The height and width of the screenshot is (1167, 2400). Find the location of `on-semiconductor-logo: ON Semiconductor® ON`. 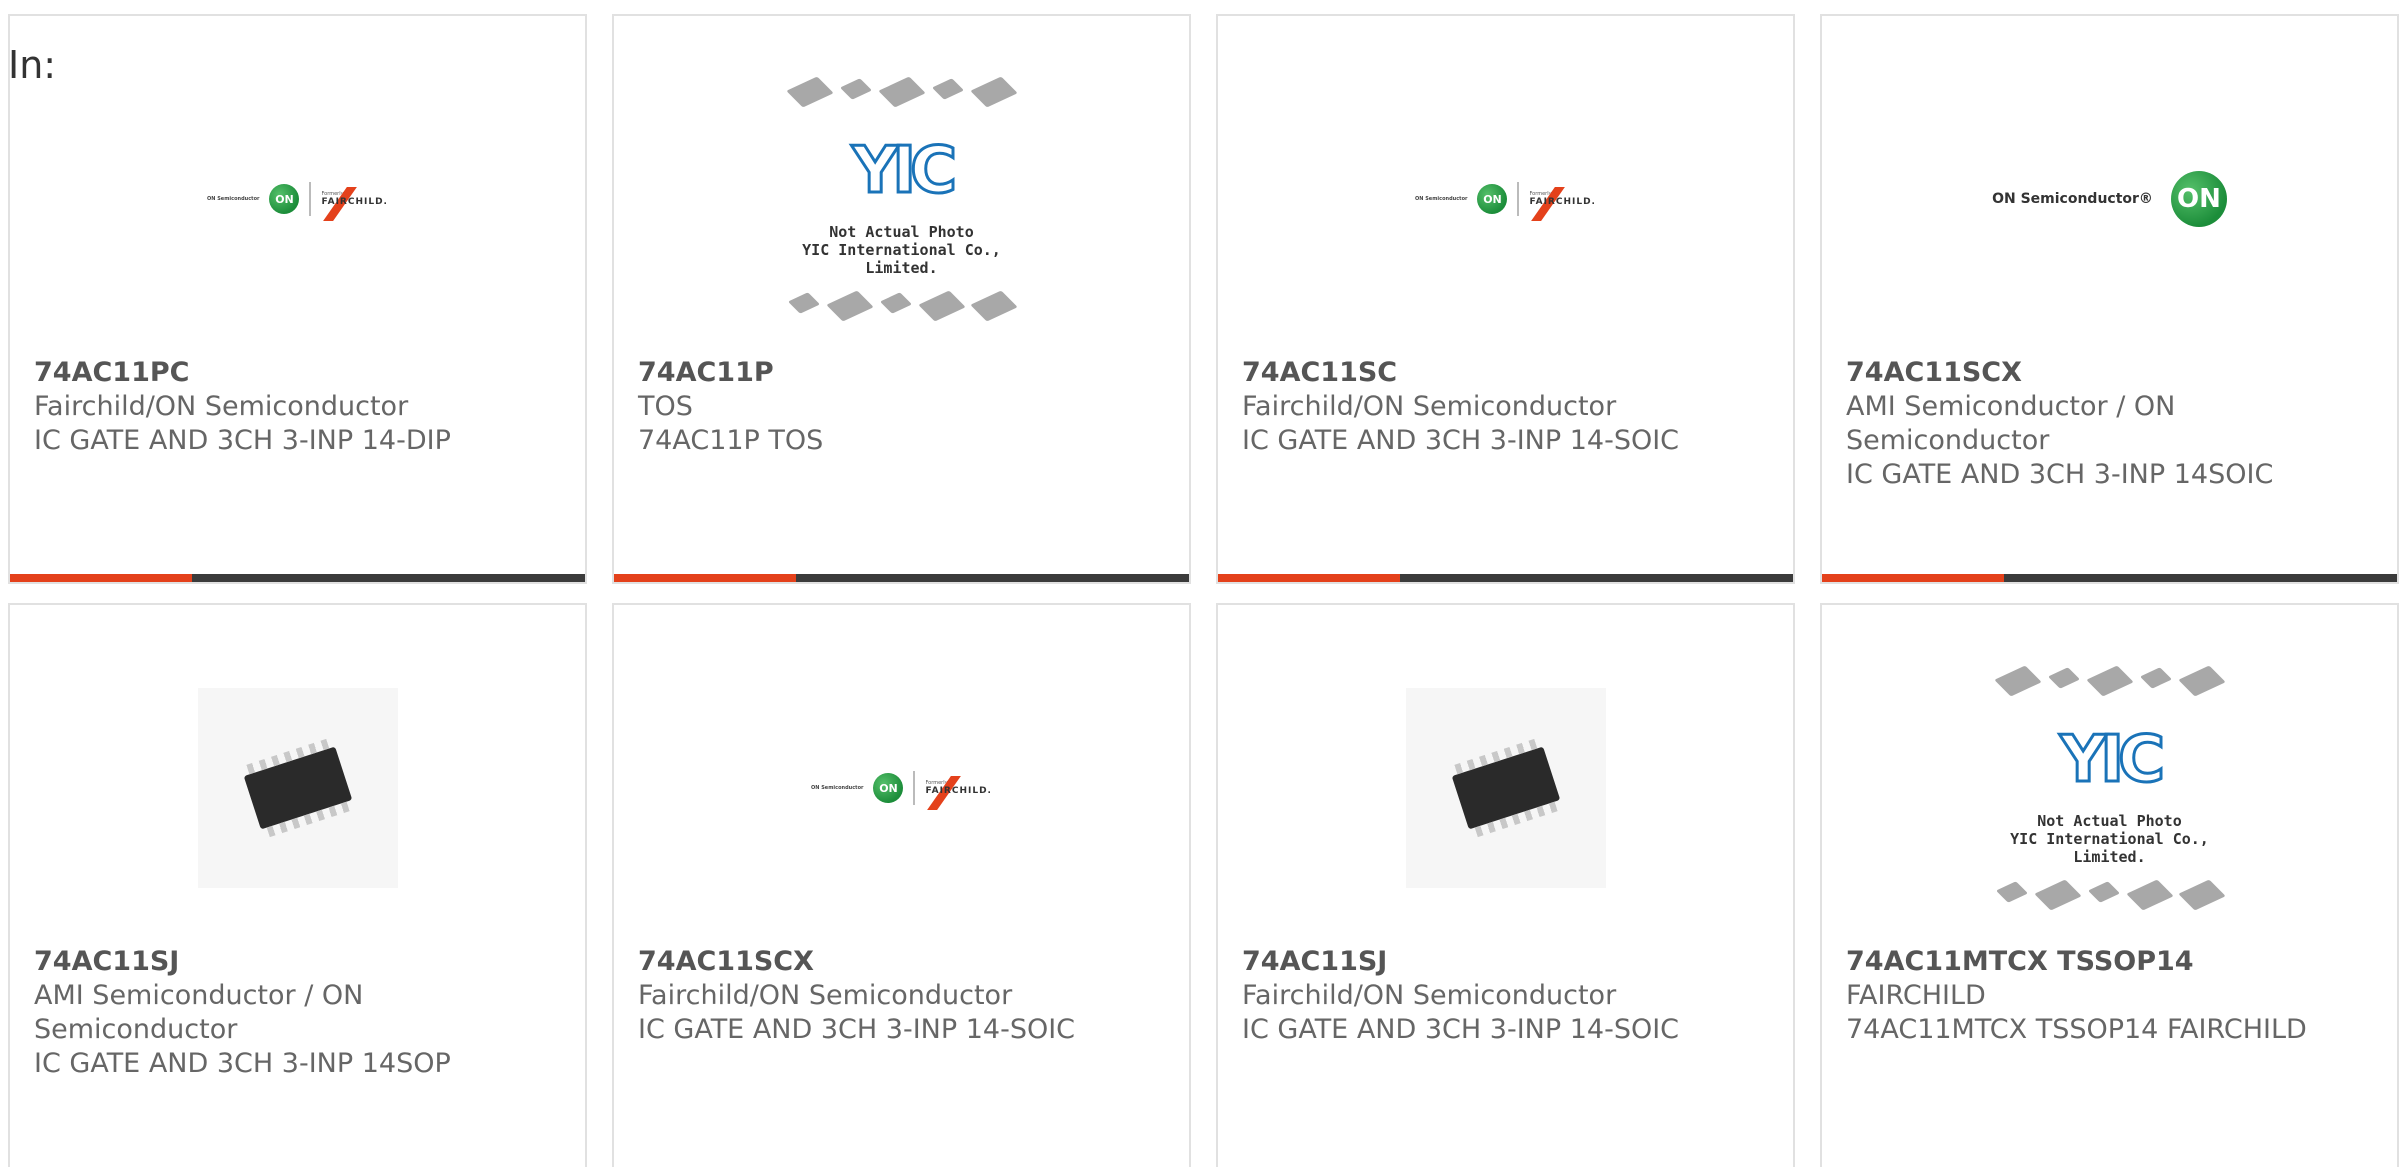

on-semiconductor-logo: ON Semiconductor® ON is located at coordinates (2109, 199).